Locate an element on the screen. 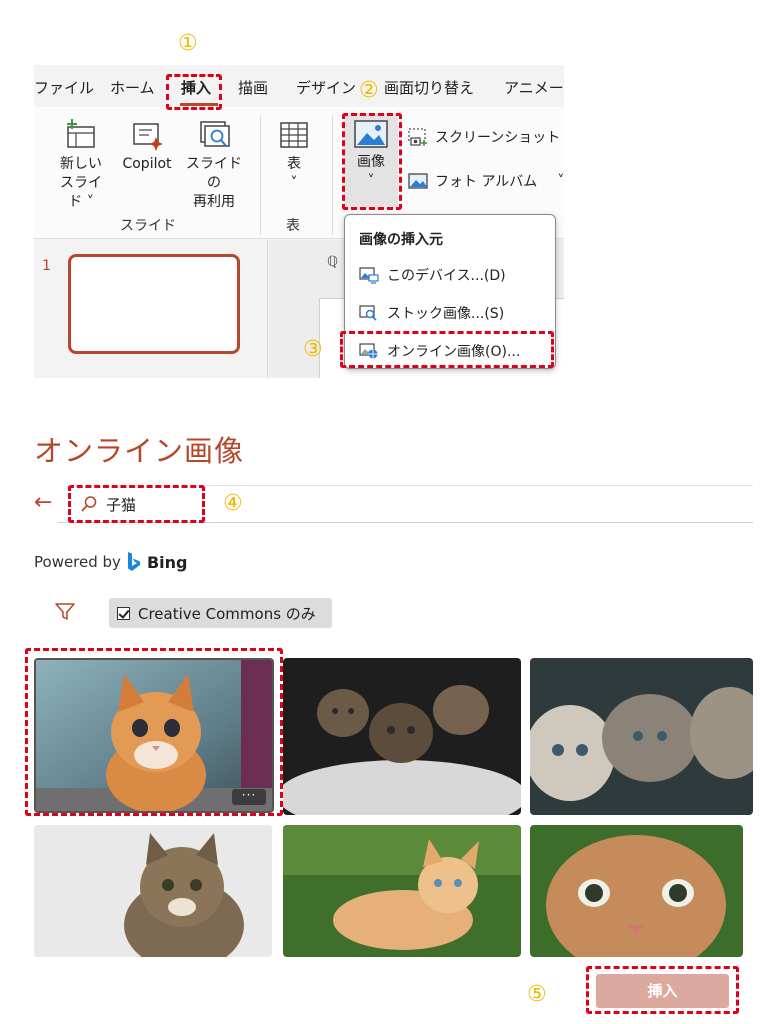 This screenshot has width=776, height=1024. copilot-slide-icon is located at coordinates (148, 137).